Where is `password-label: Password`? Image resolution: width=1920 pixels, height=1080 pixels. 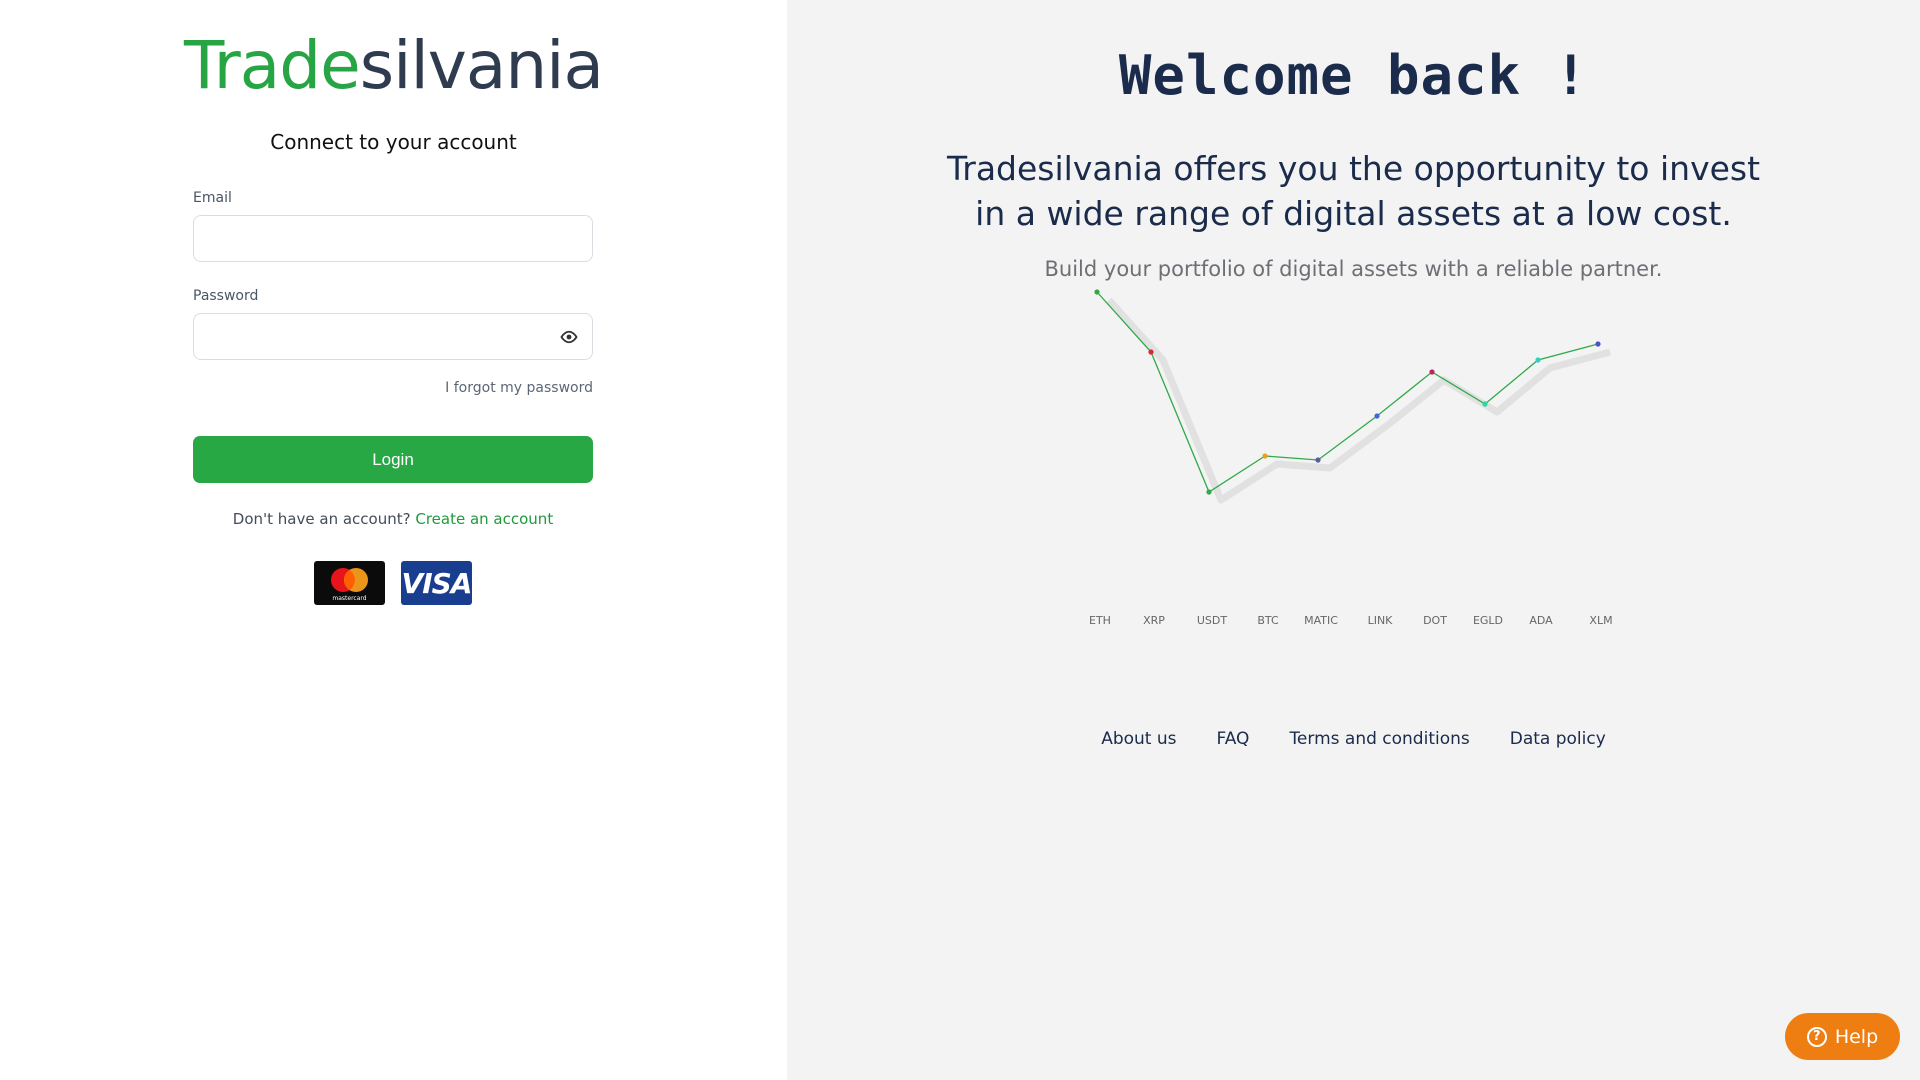 password-label: Password is located at coordinates (226, 296).